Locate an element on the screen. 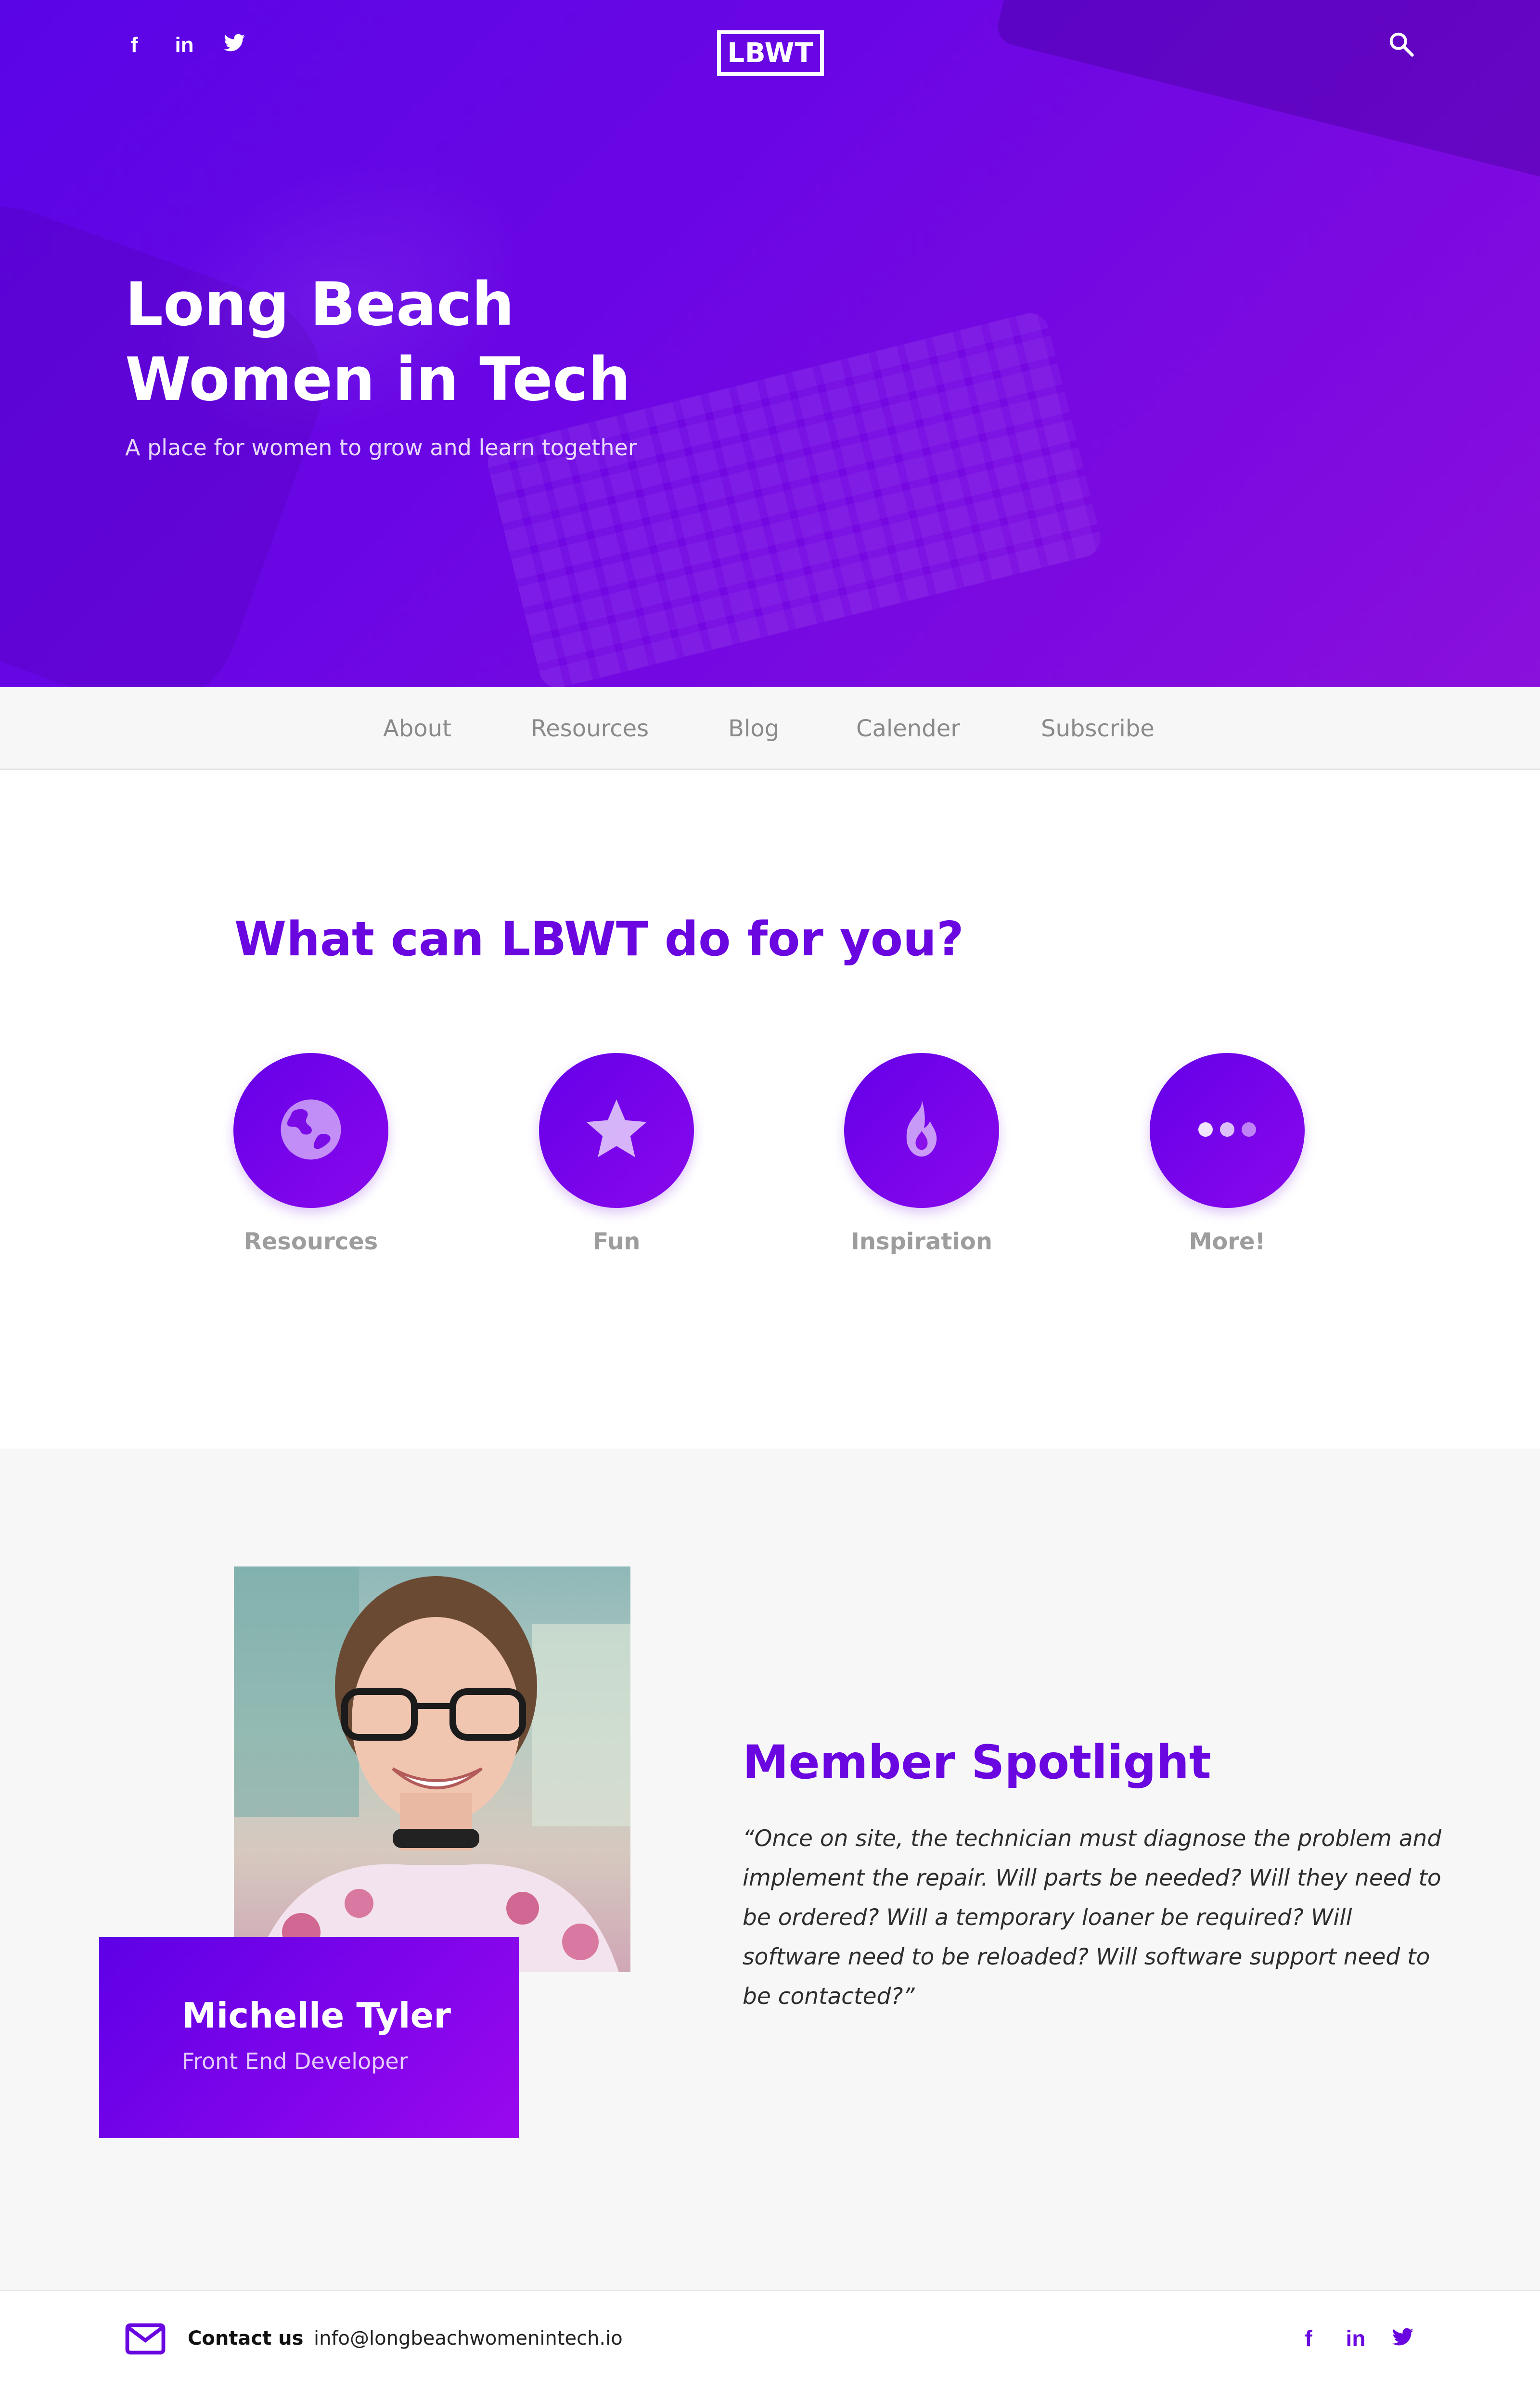  service-fun-label: Fun is located at coordinates (616, 1241).